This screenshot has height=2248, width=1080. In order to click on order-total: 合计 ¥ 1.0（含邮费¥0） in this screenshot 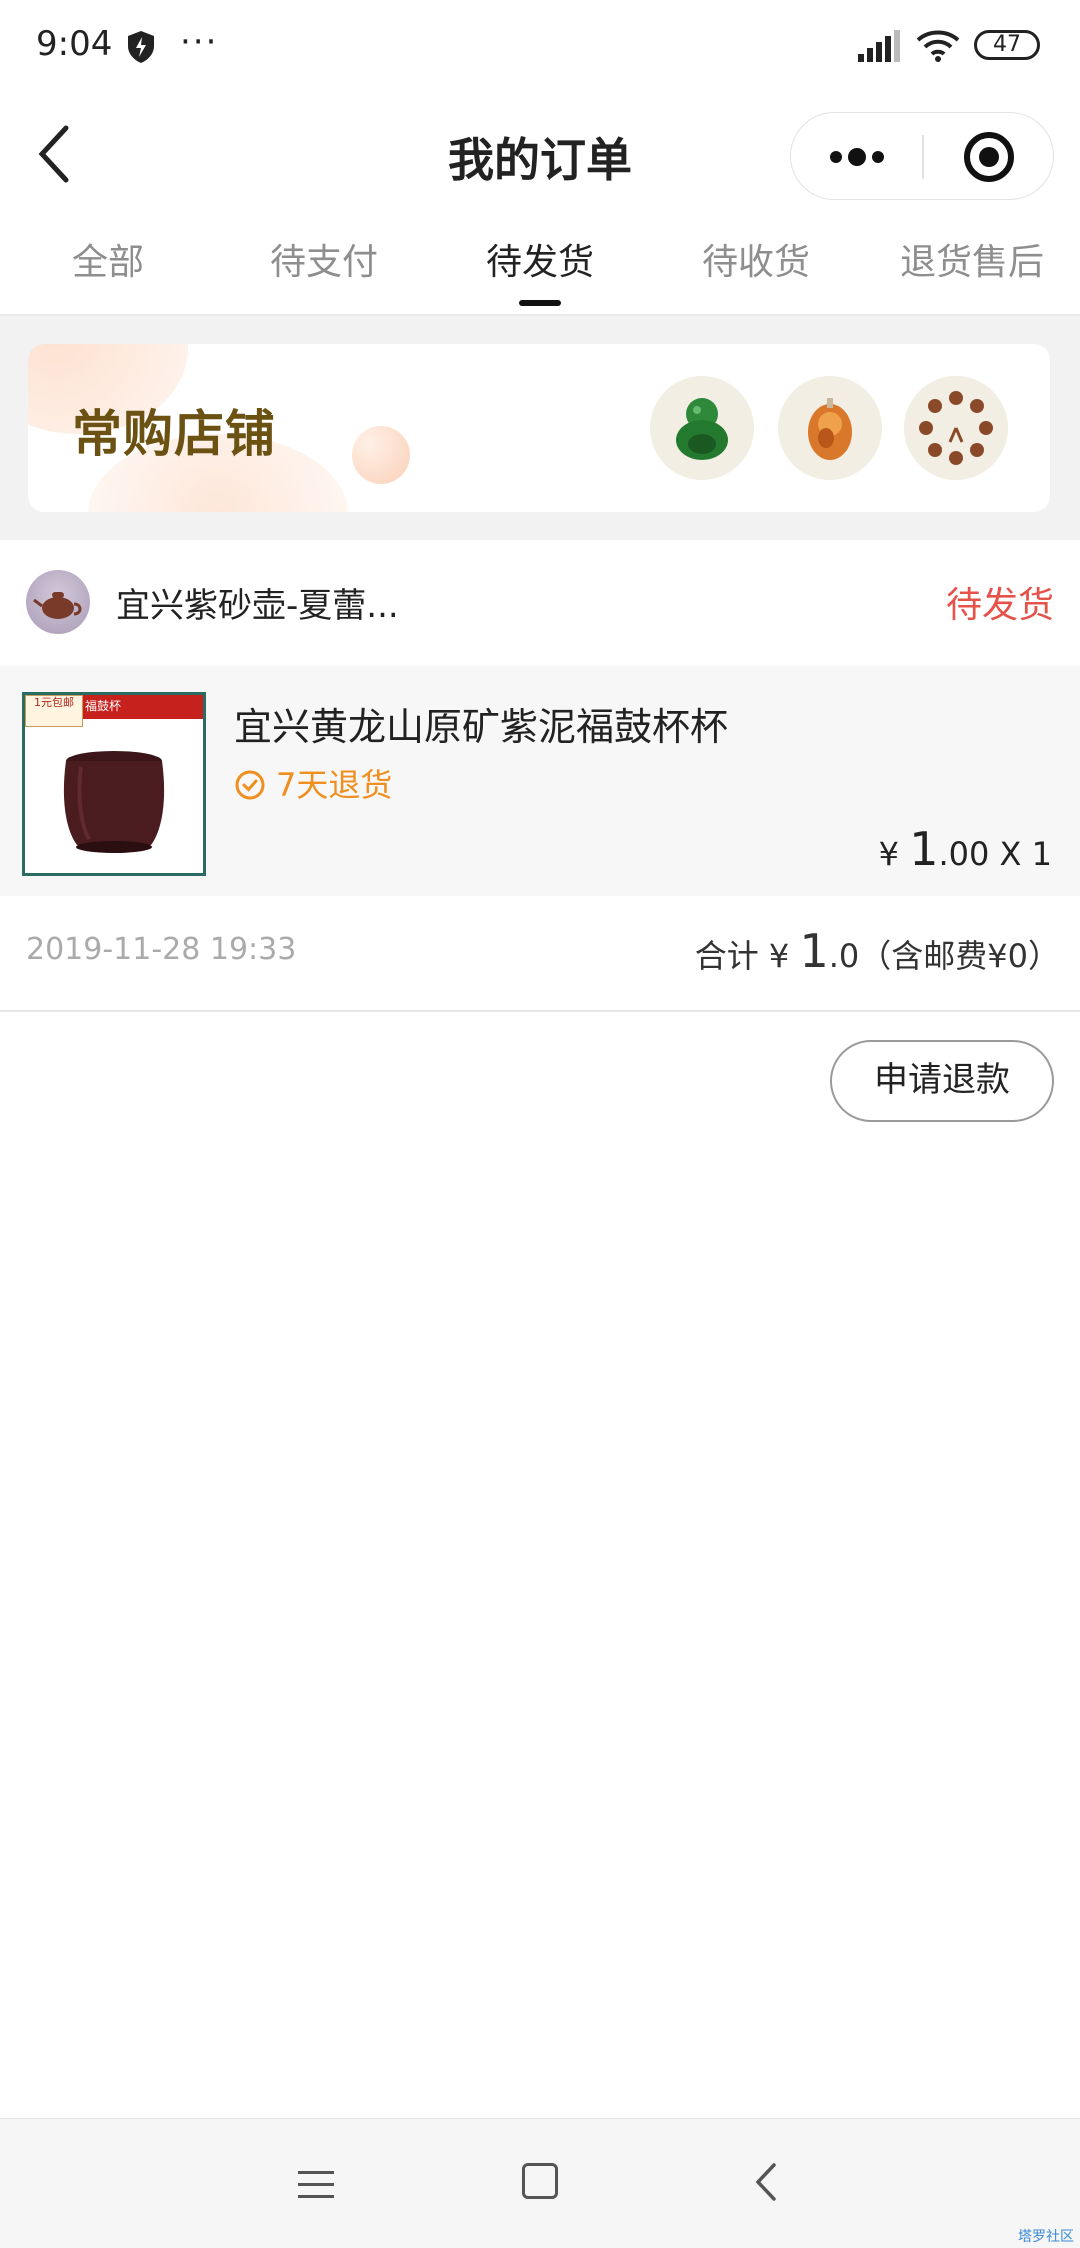, I will do `click(877, 951)`.